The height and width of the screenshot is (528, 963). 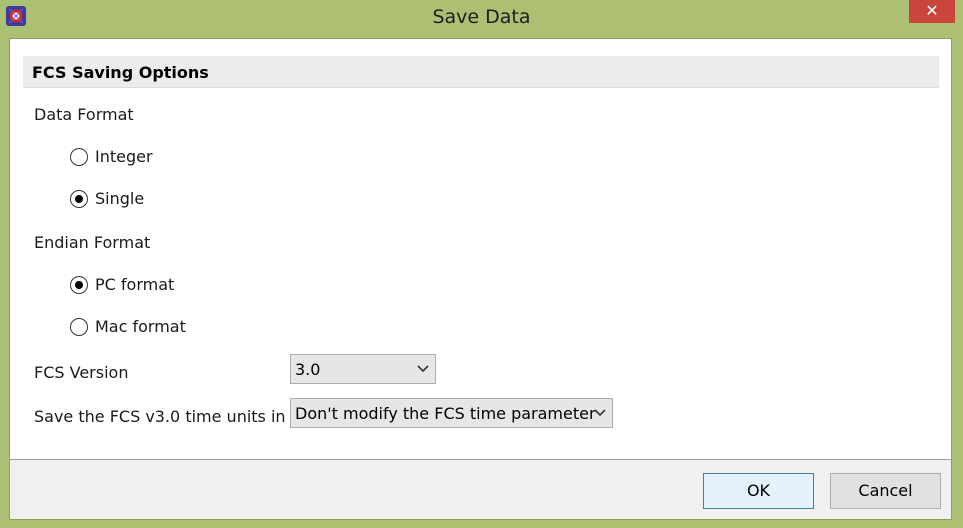 I want to click on close-button: ✕, so click(x=932, y=11).